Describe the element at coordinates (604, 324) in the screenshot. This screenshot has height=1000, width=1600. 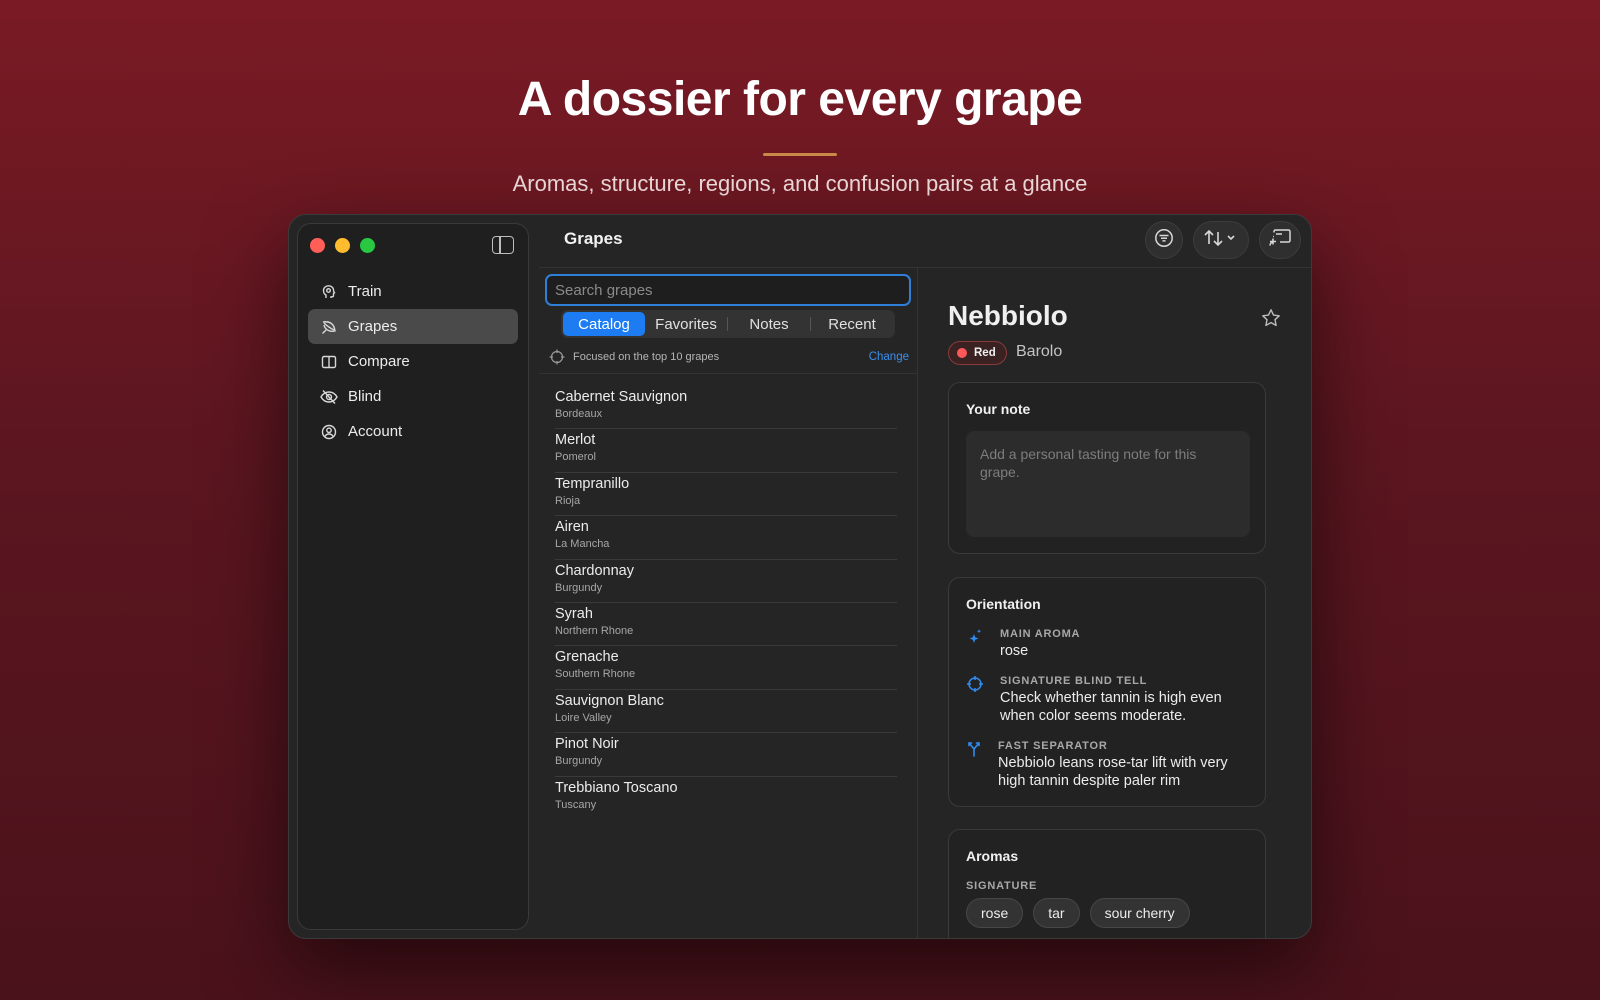
I see `tab-catalog: Catalog` at that location.